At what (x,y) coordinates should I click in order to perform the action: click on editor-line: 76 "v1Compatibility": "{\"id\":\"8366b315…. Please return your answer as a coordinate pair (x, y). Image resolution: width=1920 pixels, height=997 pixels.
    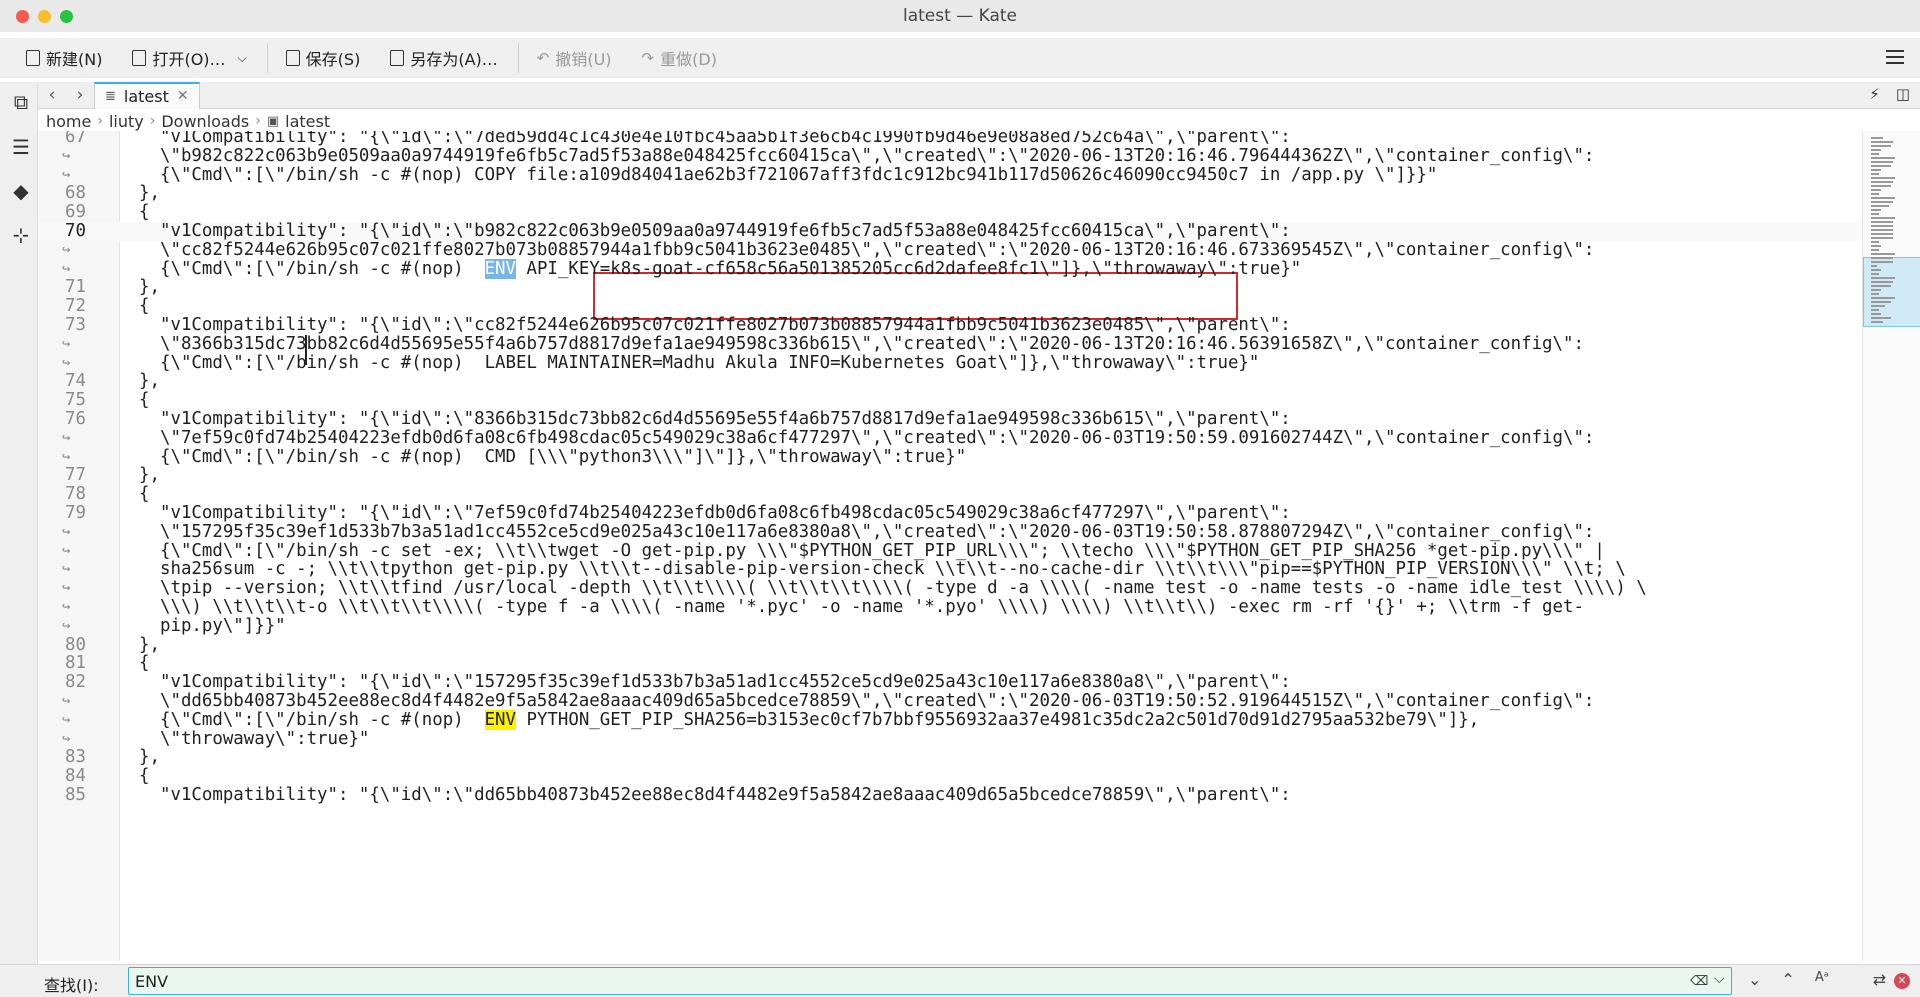
    Looking at the image, I should click on (949, 419).